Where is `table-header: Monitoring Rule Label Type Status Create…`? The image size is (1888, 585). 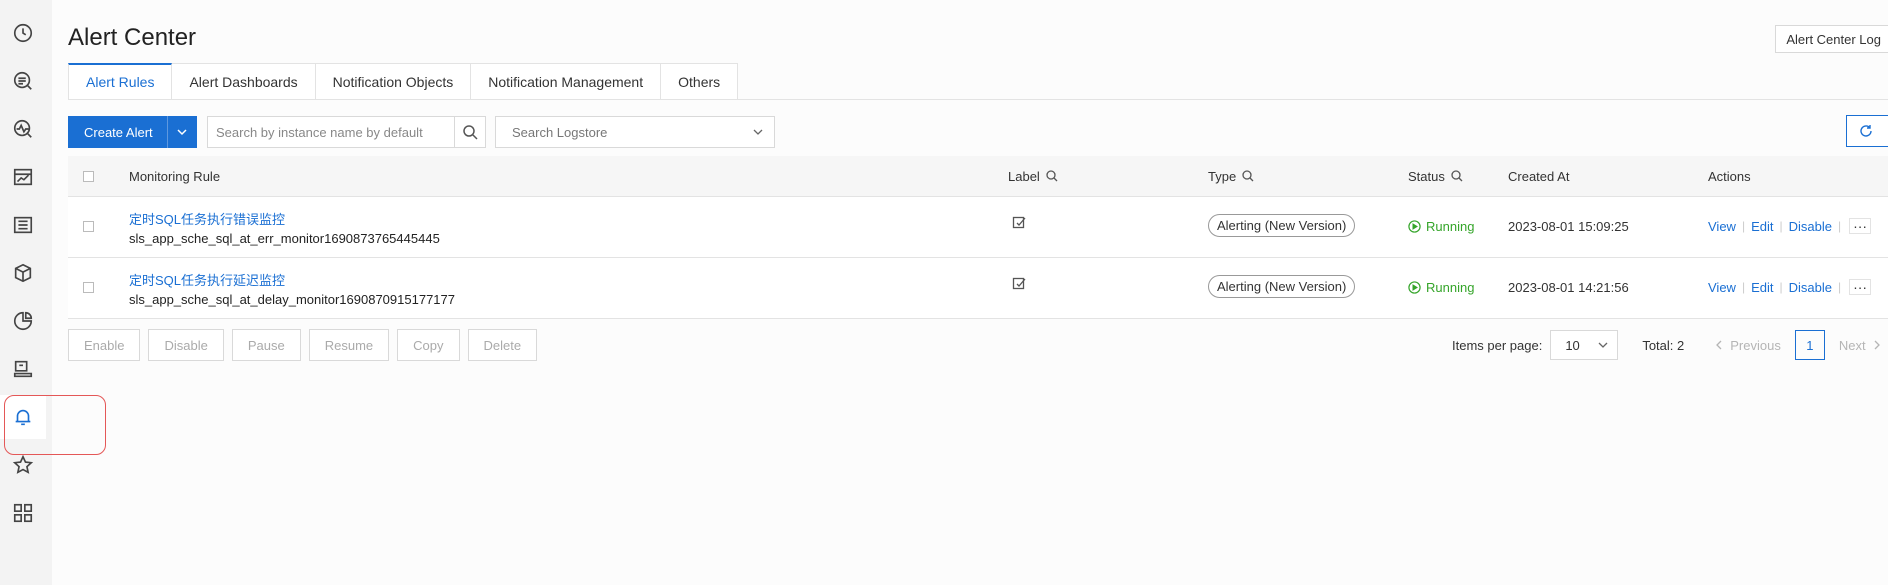
table-header: Monitoring Rule Label Type Status Create… is located at coordinates (978, 176).